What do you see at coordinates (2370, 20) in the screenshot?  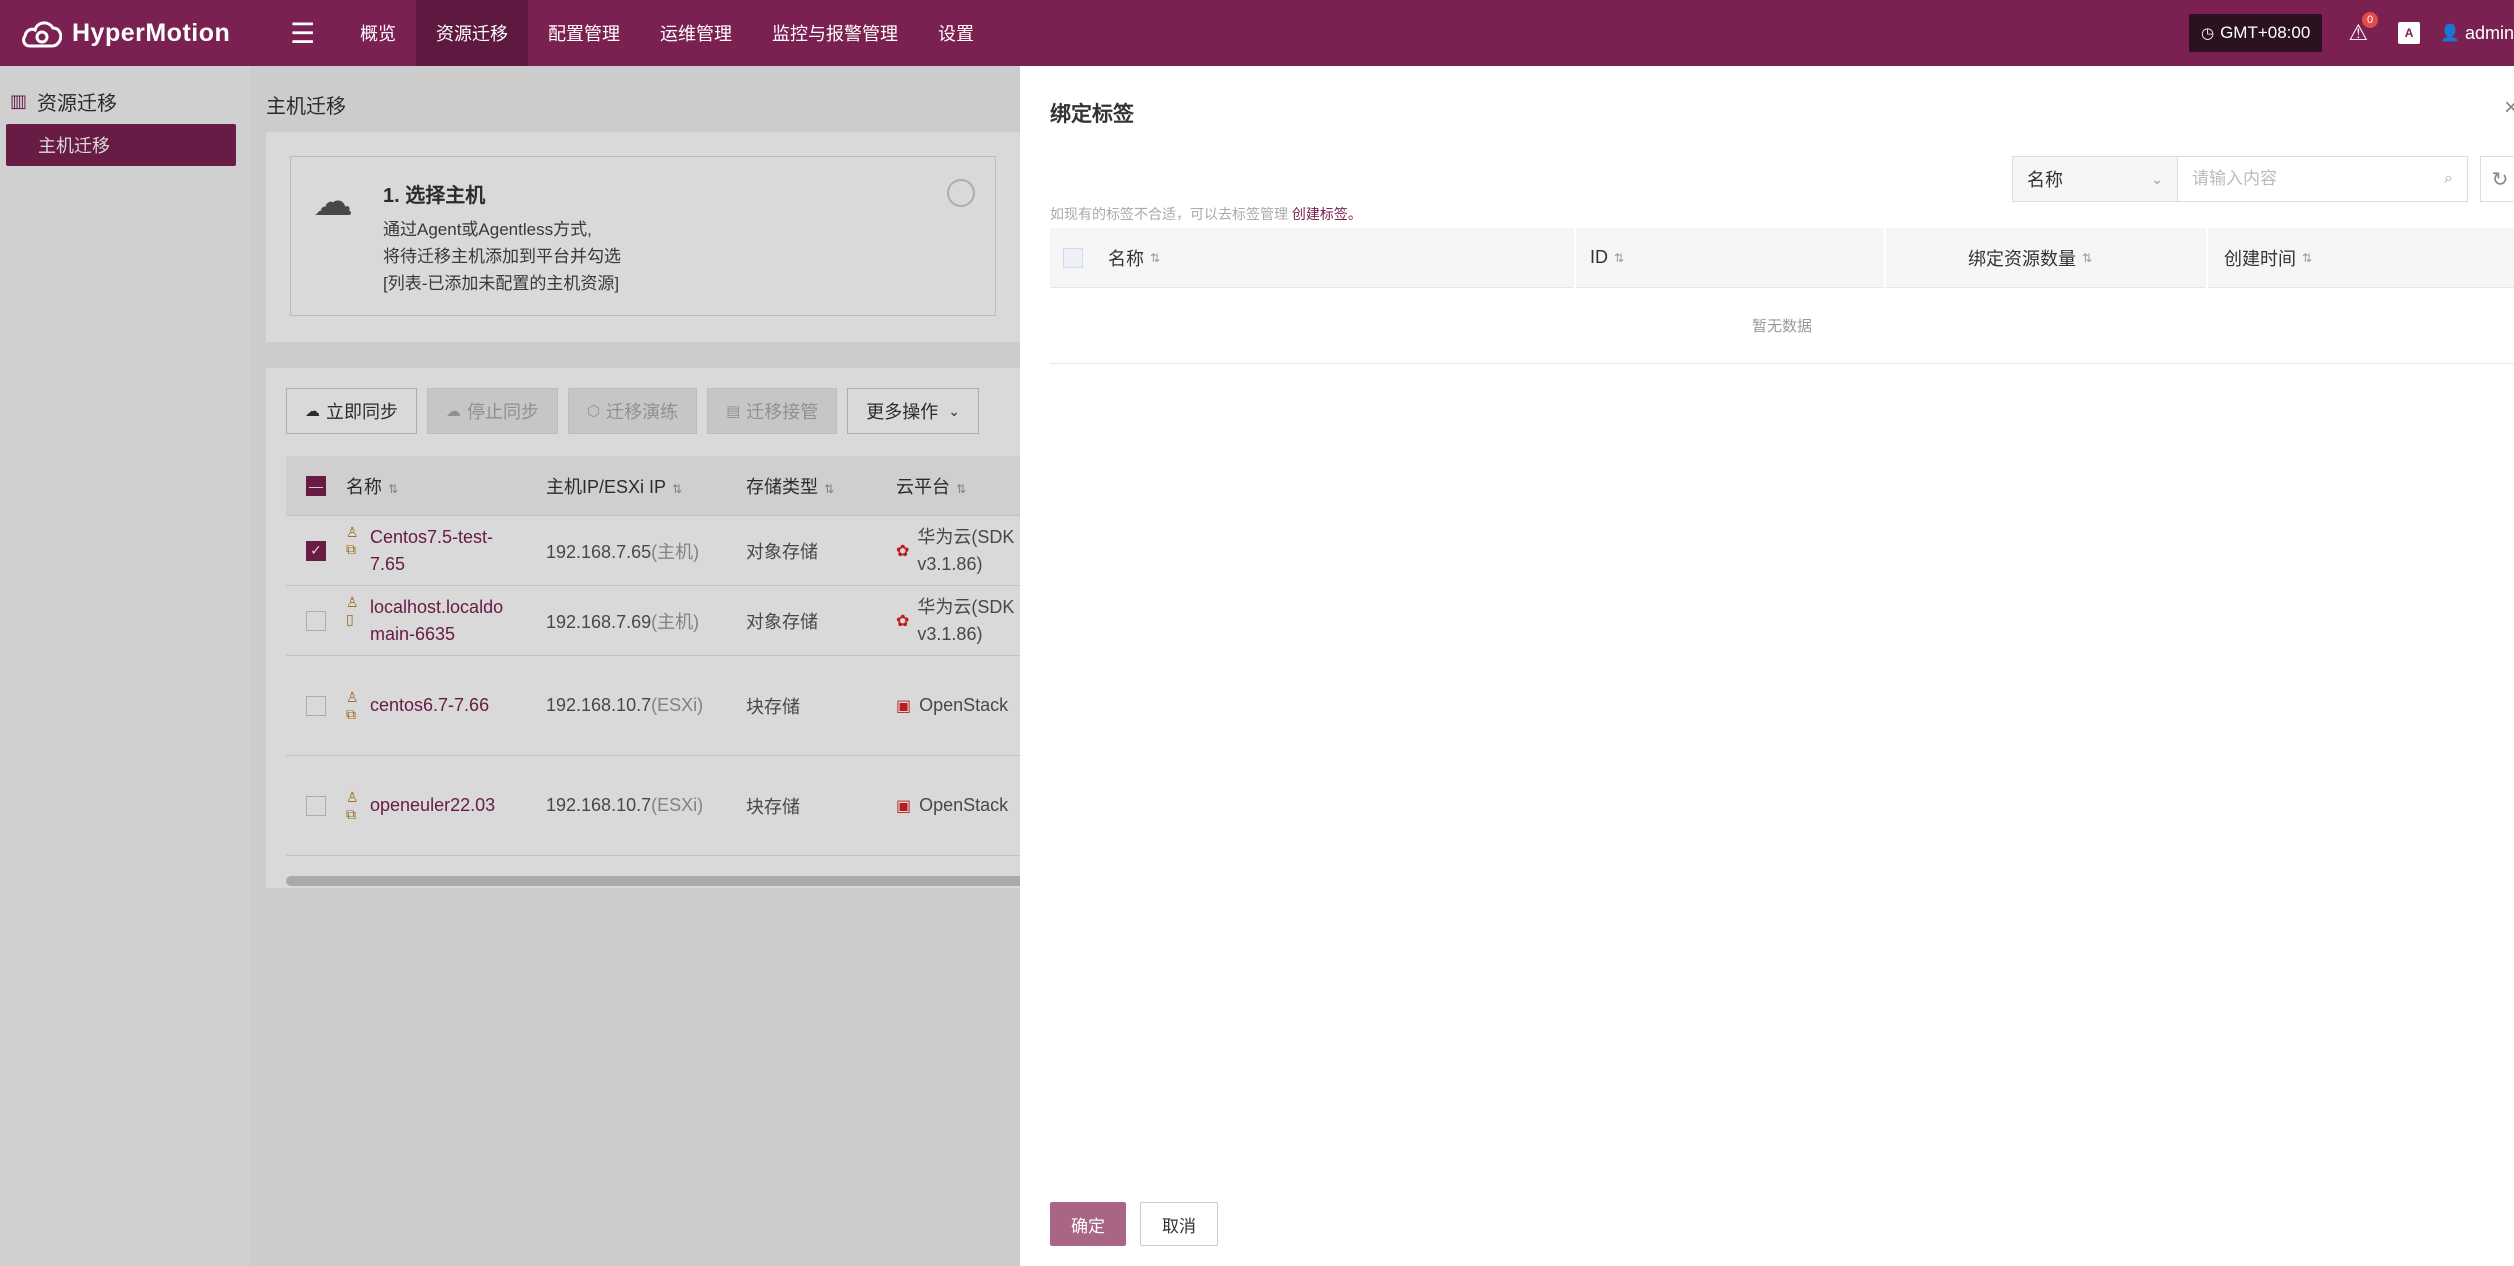 I see `notification-badge: 0` at bounding box center [2370, 20].